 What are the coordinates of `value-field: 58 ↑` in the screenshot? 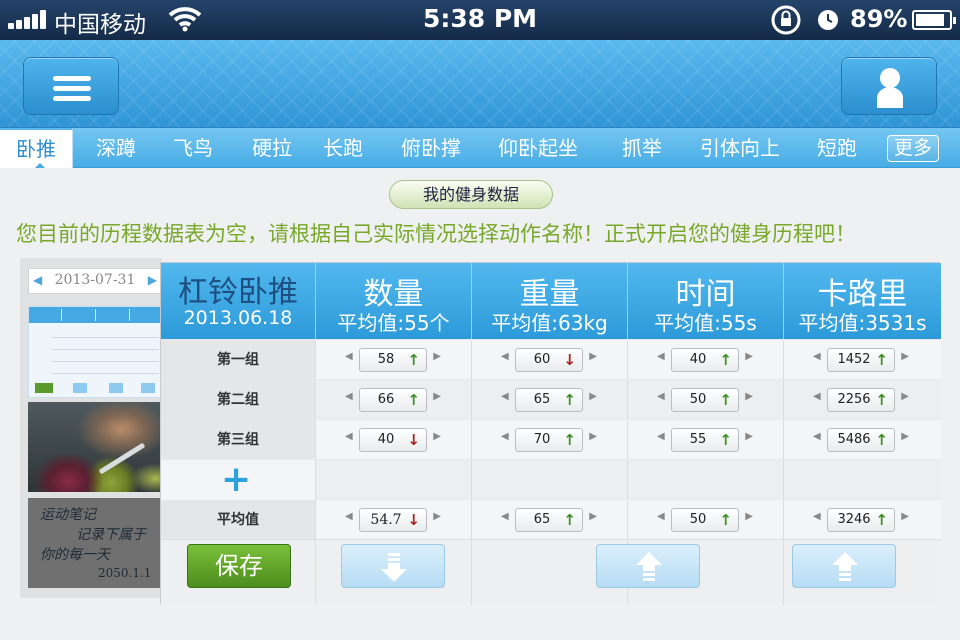 It's located at (393, 360).